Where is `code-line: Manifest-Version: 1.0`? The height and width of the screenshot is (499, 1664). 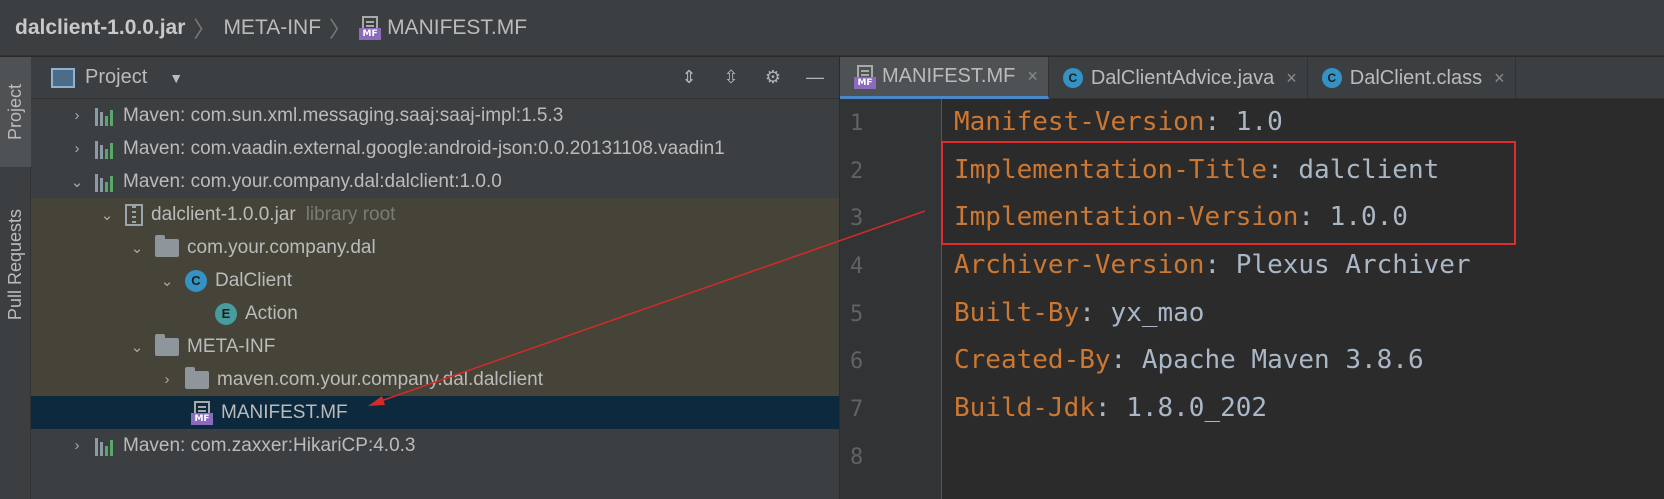 code-line: Manifest-Version: 1.0 is located at coordinates (1118, 122).